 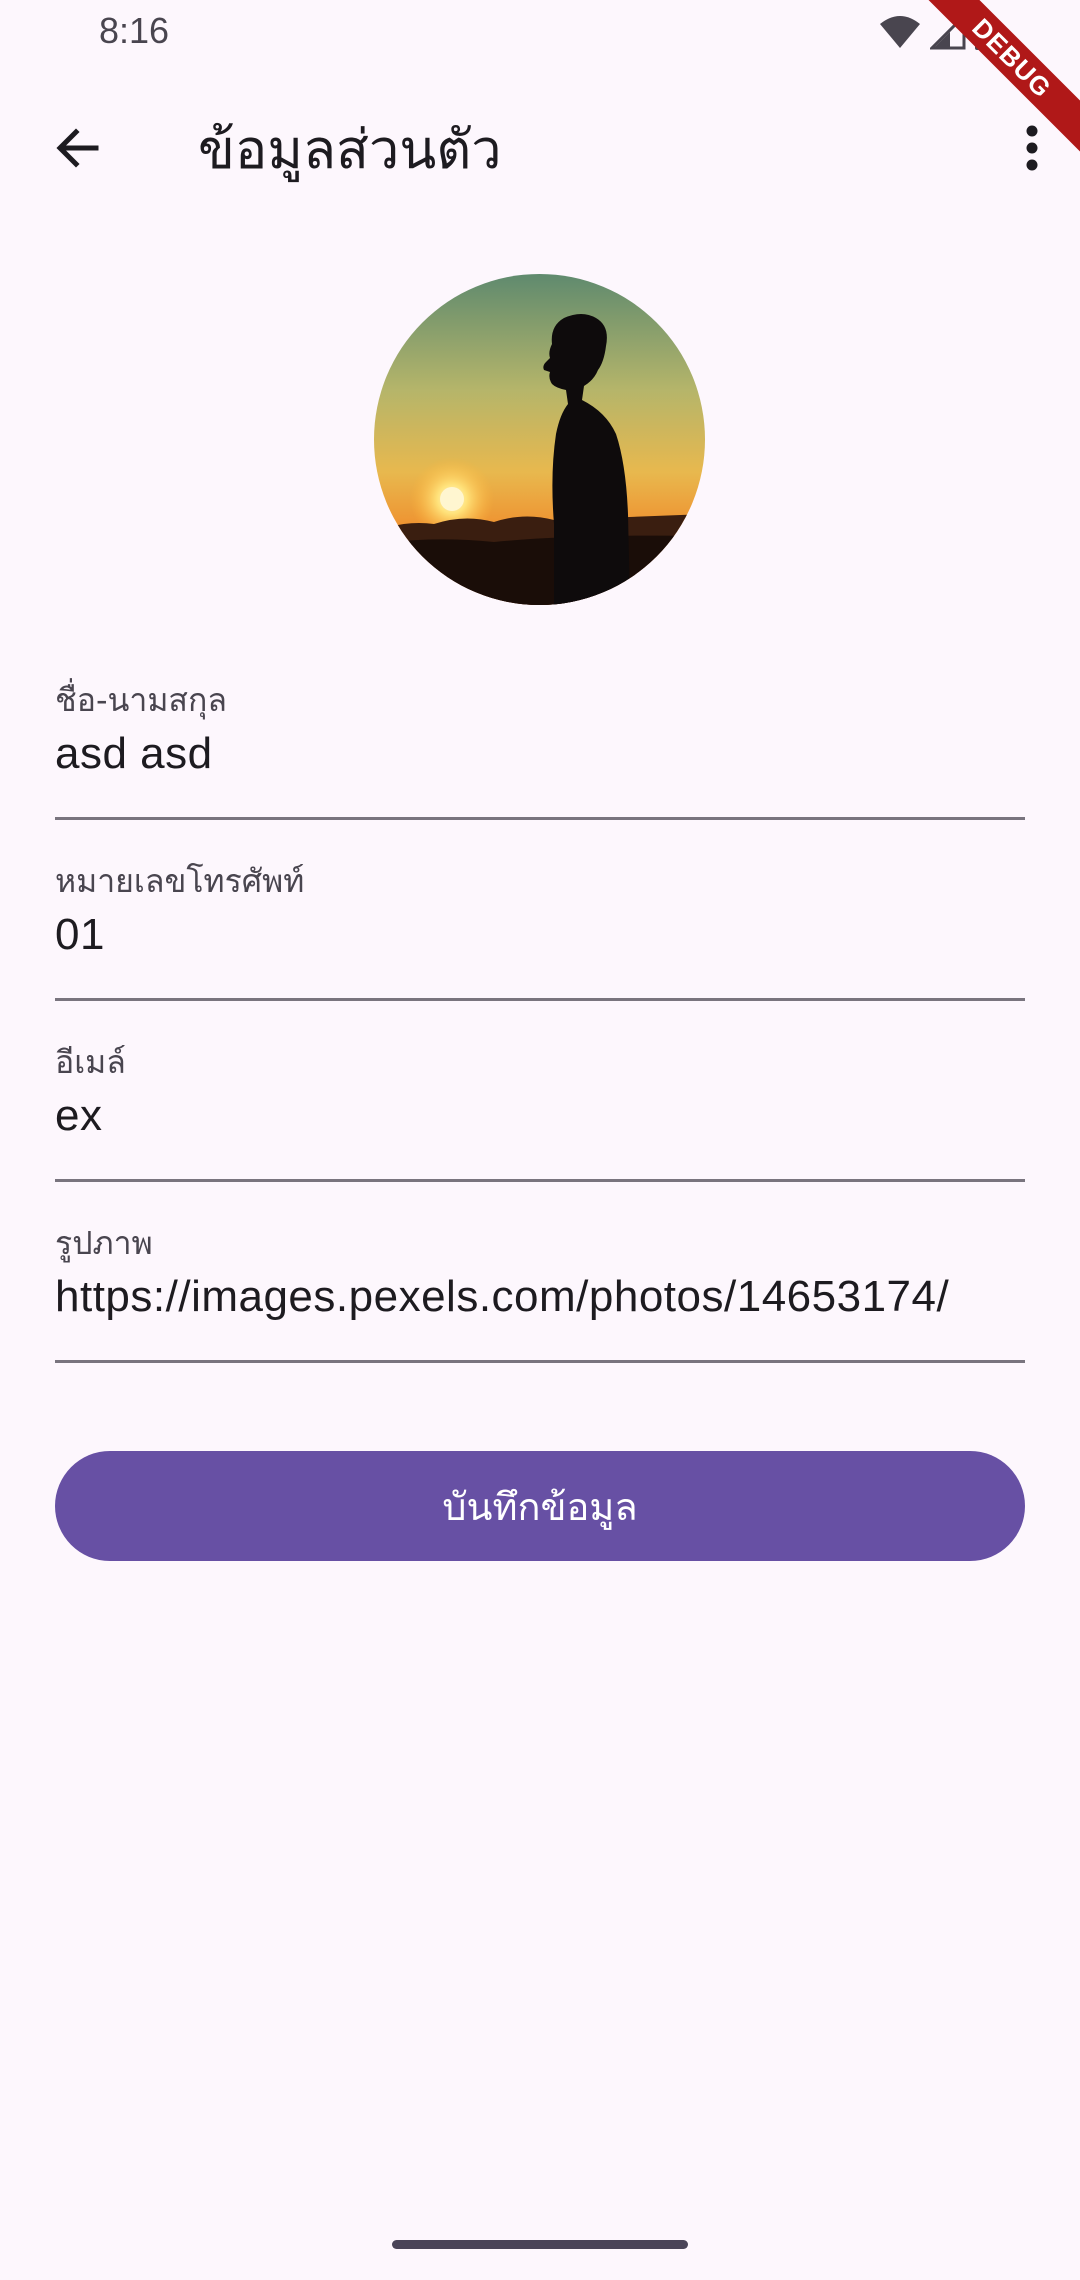 I want to click on home-gesture-bar, so click(x=540, y=2244).